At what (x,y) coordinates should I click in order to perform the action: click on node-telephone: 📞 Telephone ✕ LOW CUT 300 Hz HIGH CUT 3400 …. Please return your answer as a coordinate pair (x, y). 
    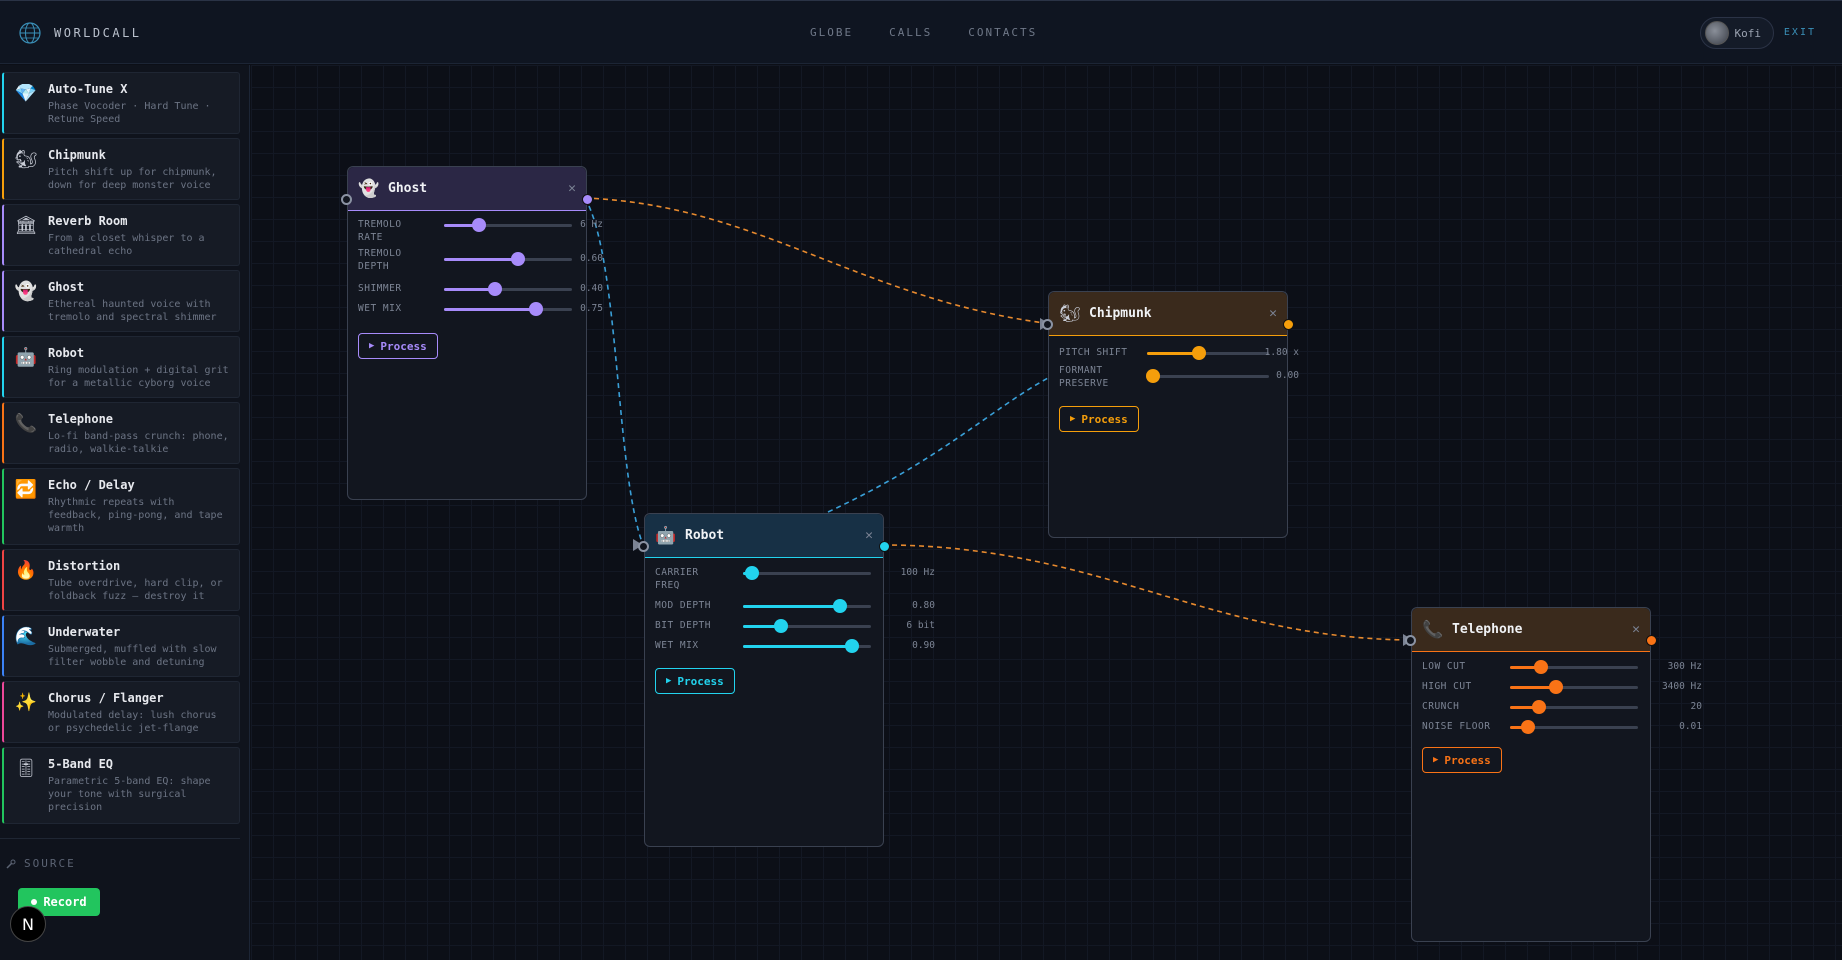
    Looking at the image, I should click on (1553, 774).